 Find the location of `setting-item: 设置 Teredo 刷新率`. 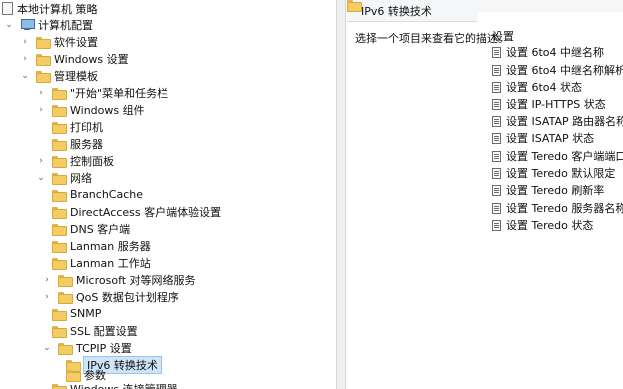

setting-item: 设置 Teredo 刷新率 is located at coordinates (548, 190).